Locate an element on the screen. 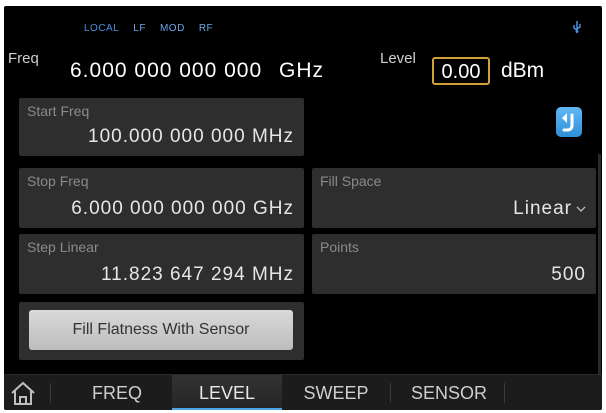 Image resolution: width=606 pixels, height=413 pixels. back-button is located at coordinates (569, 122).